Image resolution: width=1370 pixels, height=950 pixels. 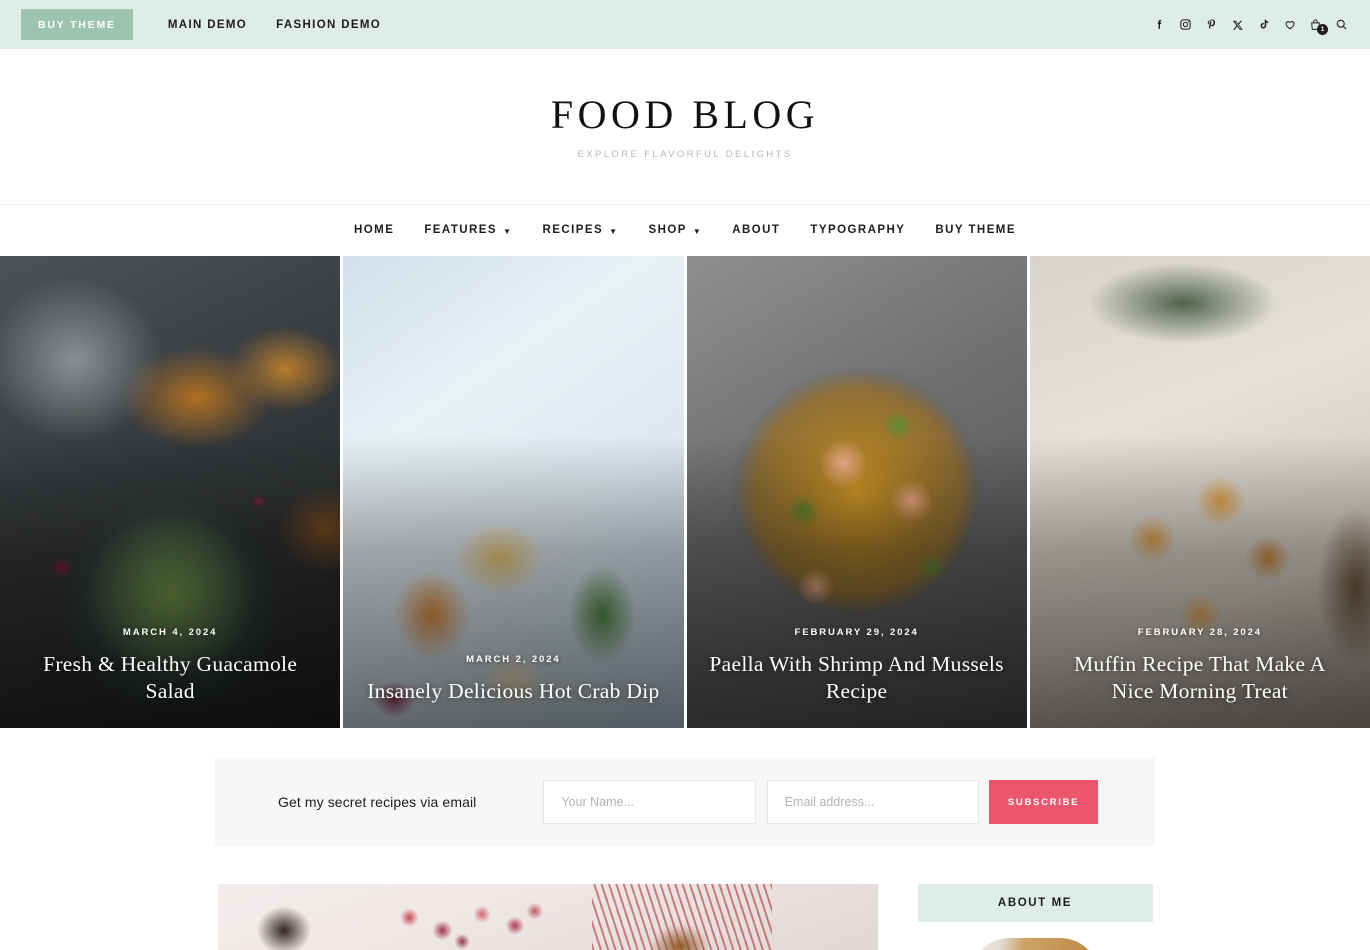 I want to click on nav-label: RECIPES, so click(x=573, y=229).